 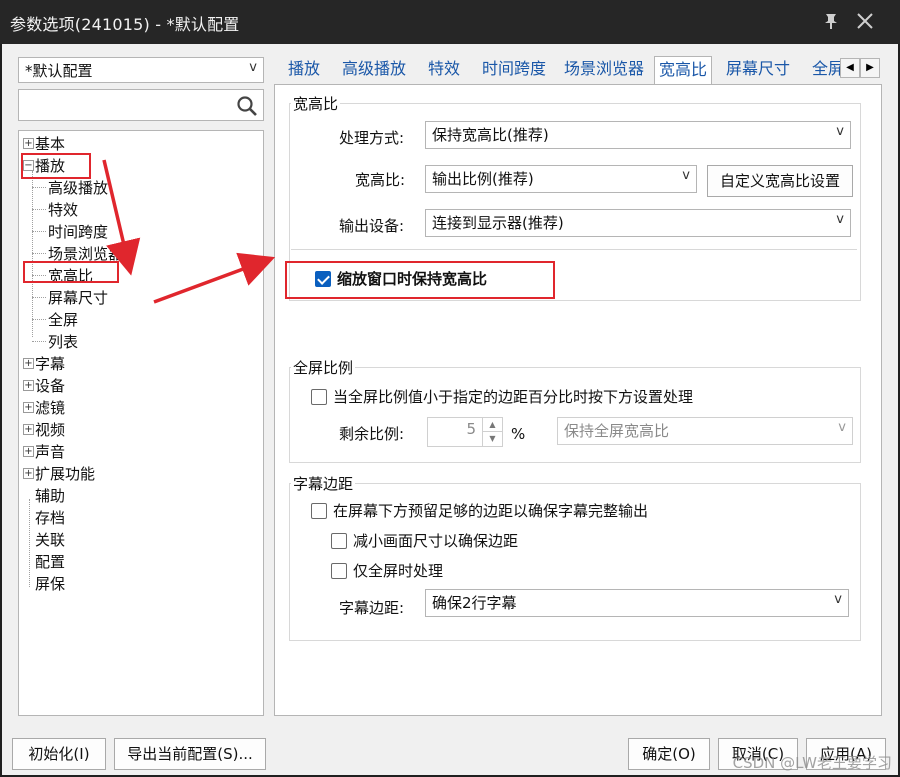 I want to click on device-label: 输出设备:, so click(x=372, y=226).